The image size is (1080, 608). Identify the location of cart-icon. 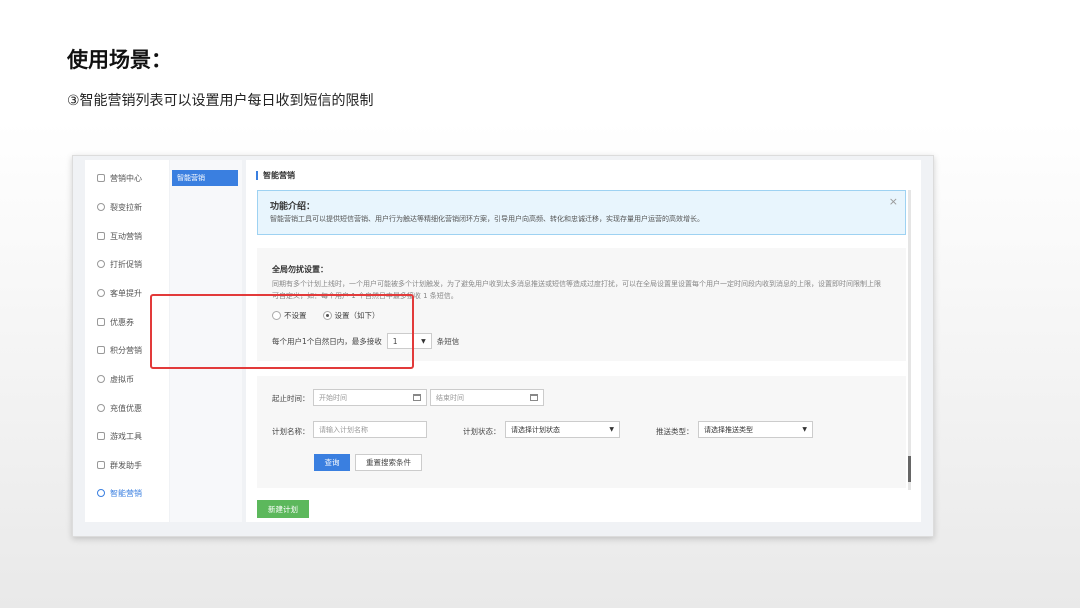
(101, 293).